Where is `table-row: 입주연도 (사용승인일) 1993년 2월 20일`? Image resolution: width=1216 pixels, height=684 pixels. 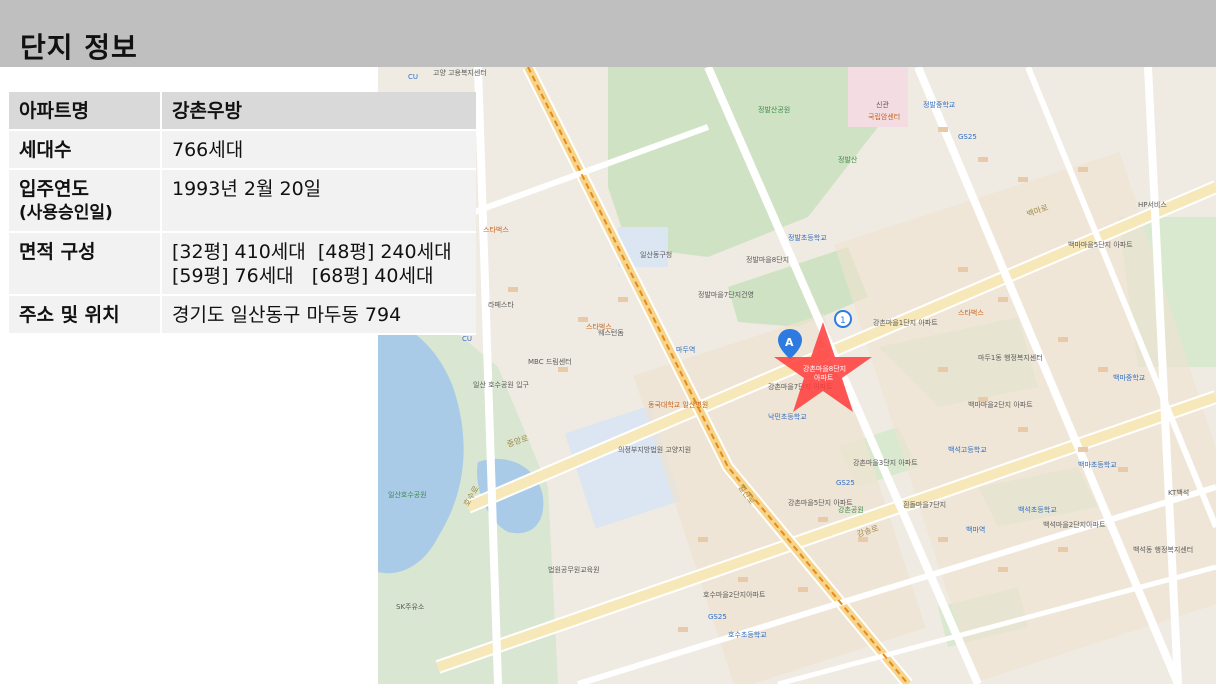 table-row: 입주연도 (사용승인일) 1993년 2월 20일 is located at coordinates (242, 201).